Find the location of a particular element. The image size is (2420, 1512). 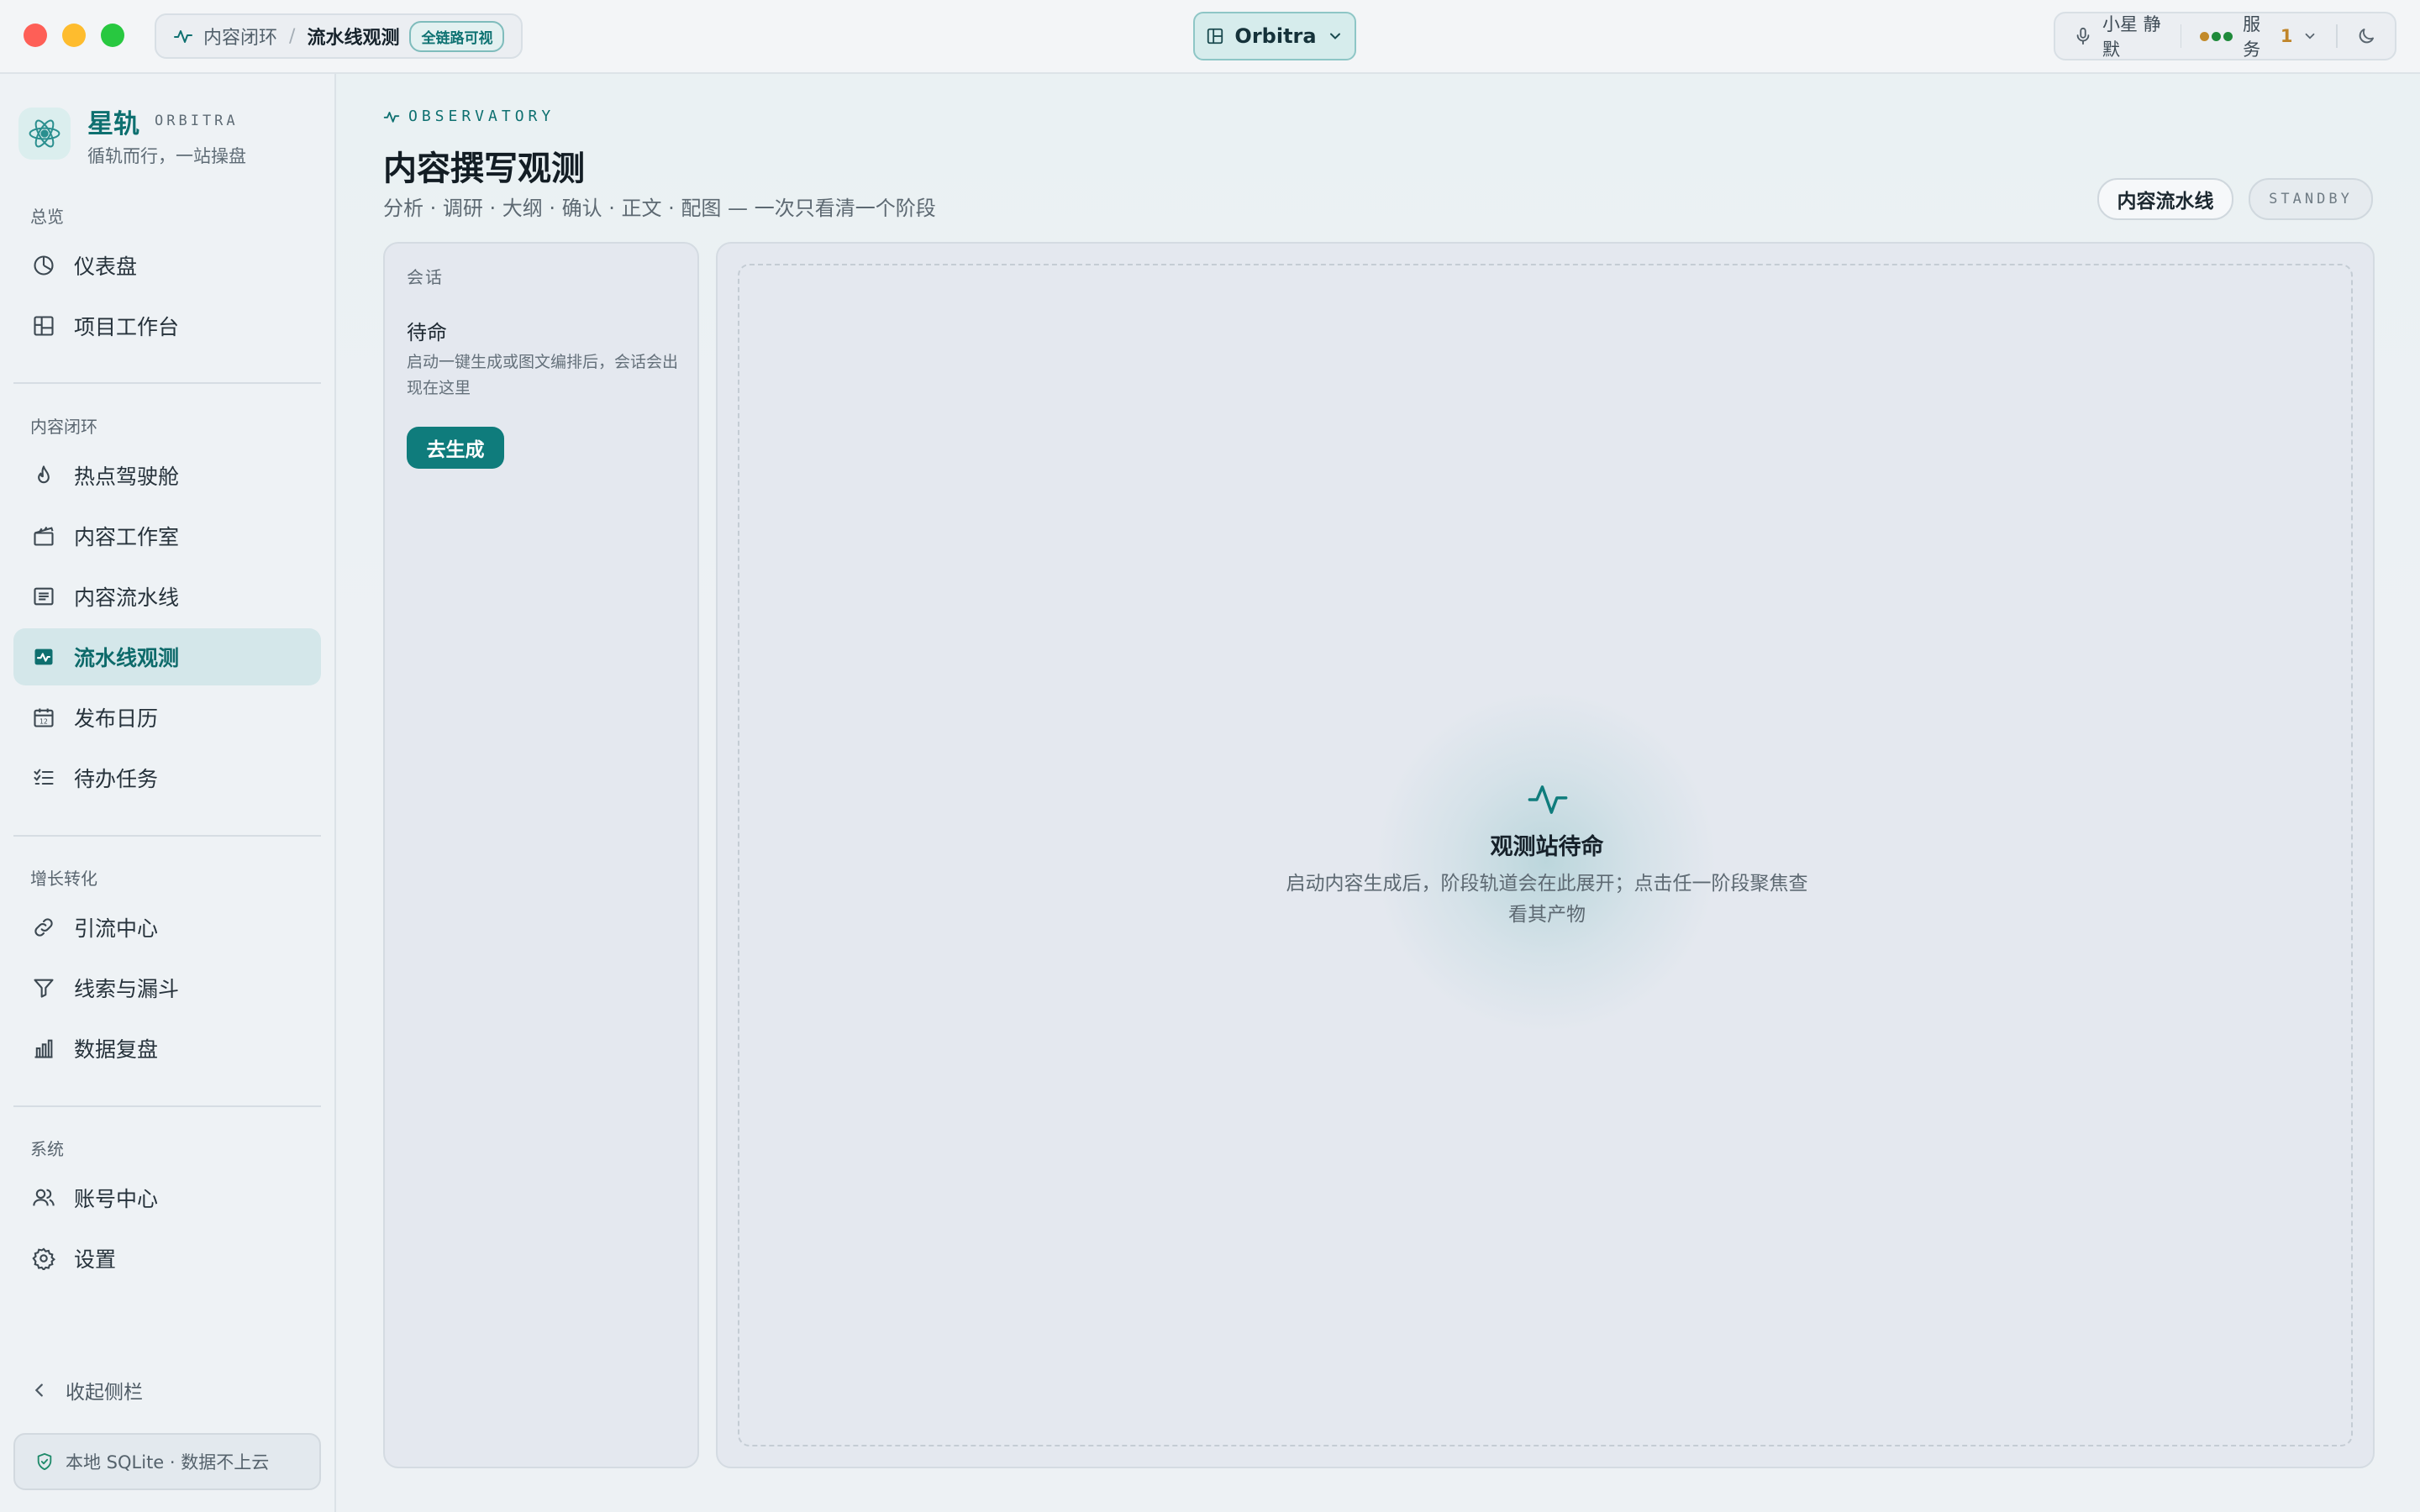

page-eyebrow: OBSERVATORY is located at coordinates (469, 116).